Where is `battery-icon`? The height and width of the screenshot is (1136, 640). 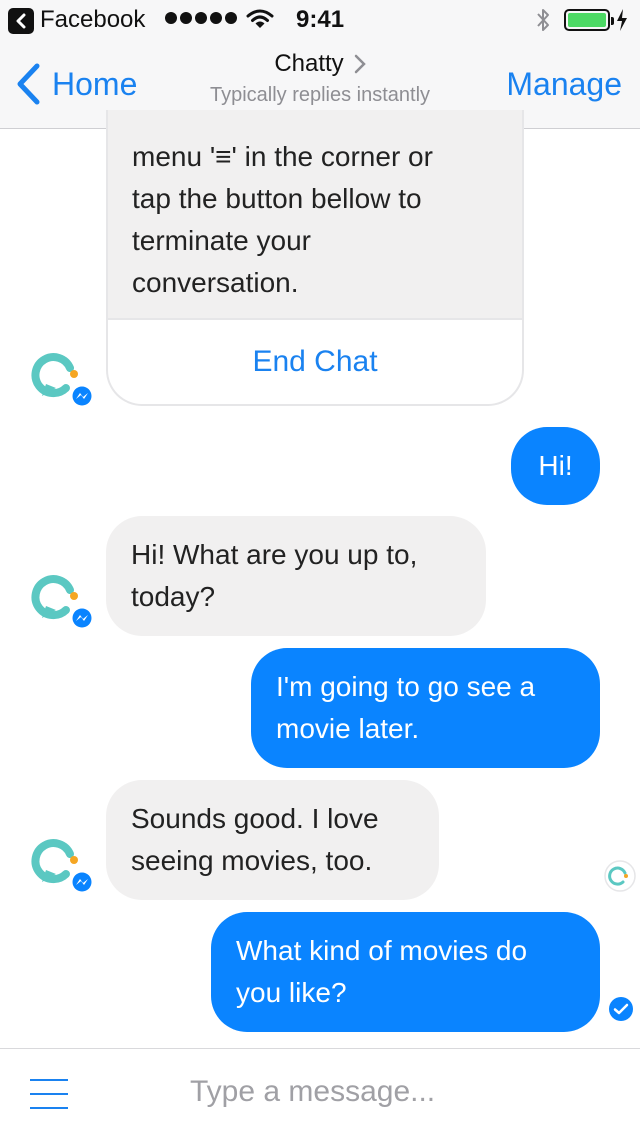 battery-icon is located at coordinates (589, 20).